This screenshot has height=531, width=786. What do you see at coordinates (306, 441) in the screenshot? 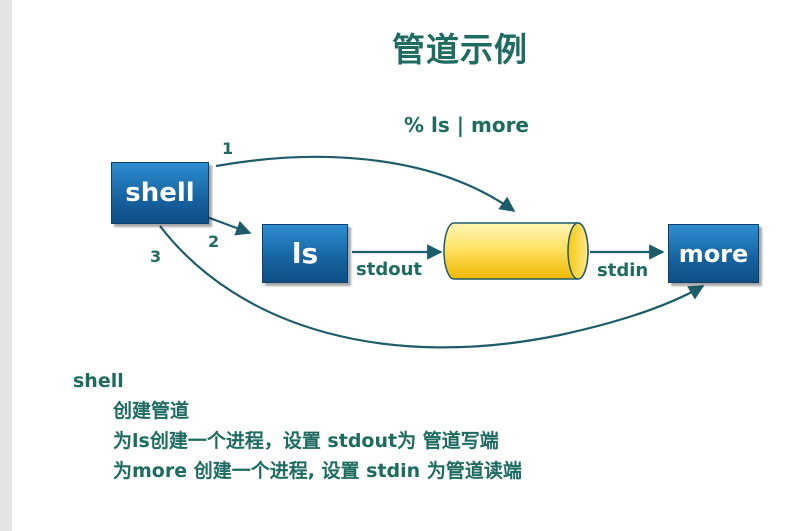
I see `notes-line: 为ls创建一个进程，设置 stdout为 管道写端` at bounding box center [306, 441].